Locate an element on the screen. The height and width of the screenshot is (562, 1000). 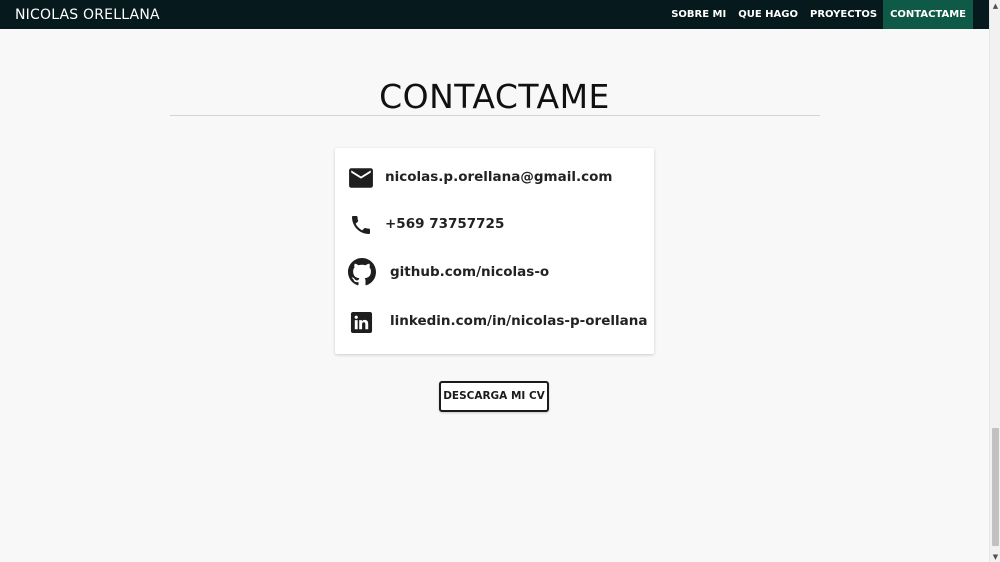
phone-icon is located at coordinates (361, 225).